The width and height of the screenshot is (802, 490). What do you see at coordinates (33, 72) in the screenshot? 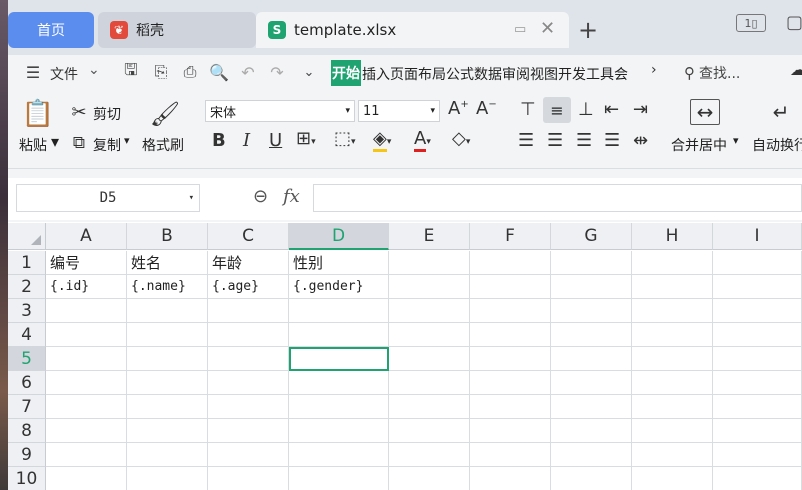
I see `hamburger-menu-icon: ☰` at bounding box center [33, 72].